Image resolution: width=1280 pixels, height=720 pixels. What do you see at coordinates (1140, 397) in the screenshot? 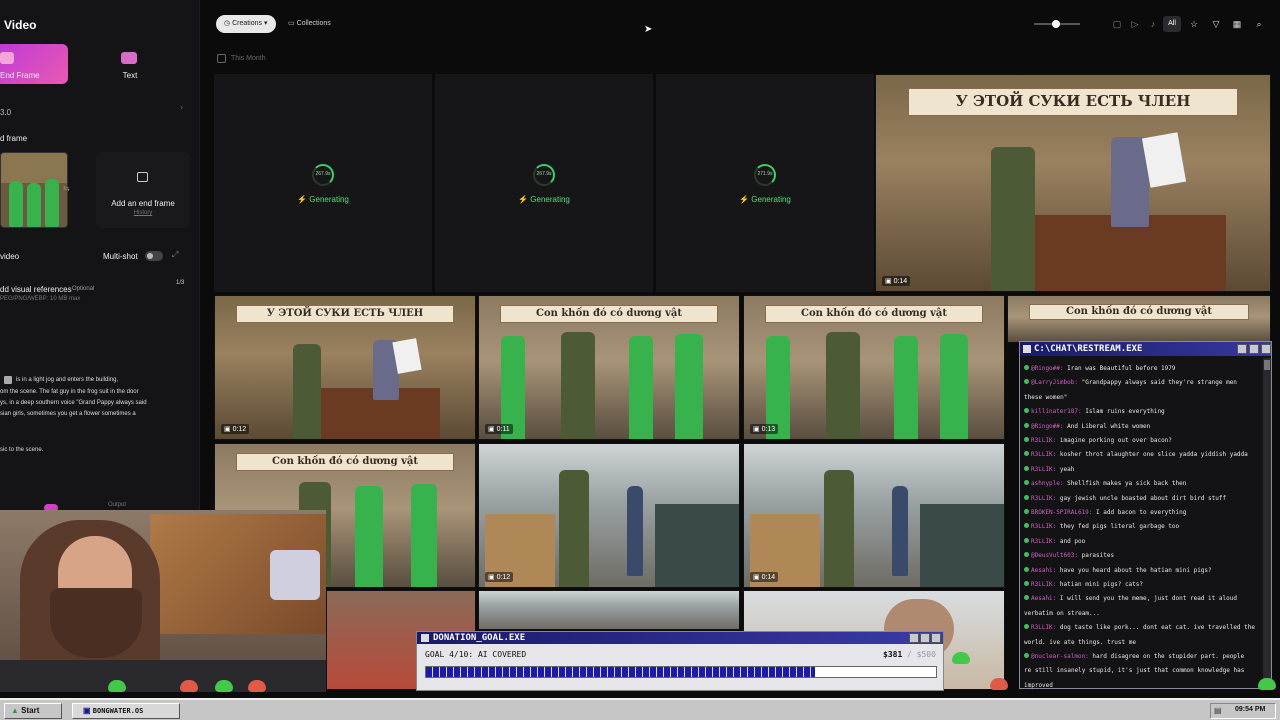
I see `chat-message: these women"` at bounding box center [1140, 397].